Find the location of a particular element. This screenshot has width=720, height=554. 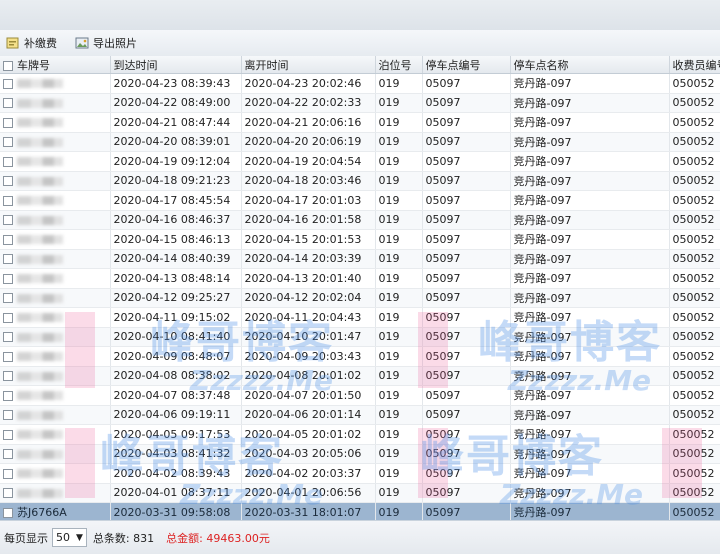

column-header-label: 车牌号 is located at coordinates (33, 65).